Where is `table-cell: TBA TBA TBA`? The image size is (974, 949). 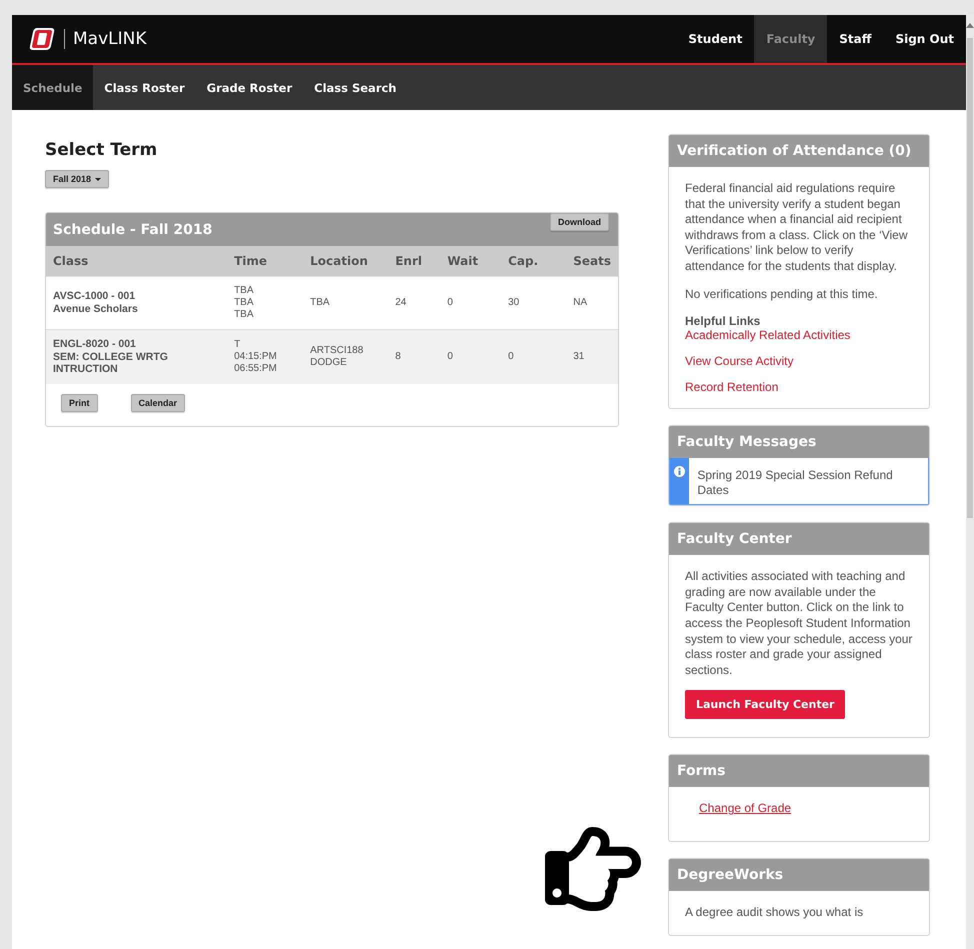
table-cell: TBA TBA TBA is located at coordinates (265, 303).